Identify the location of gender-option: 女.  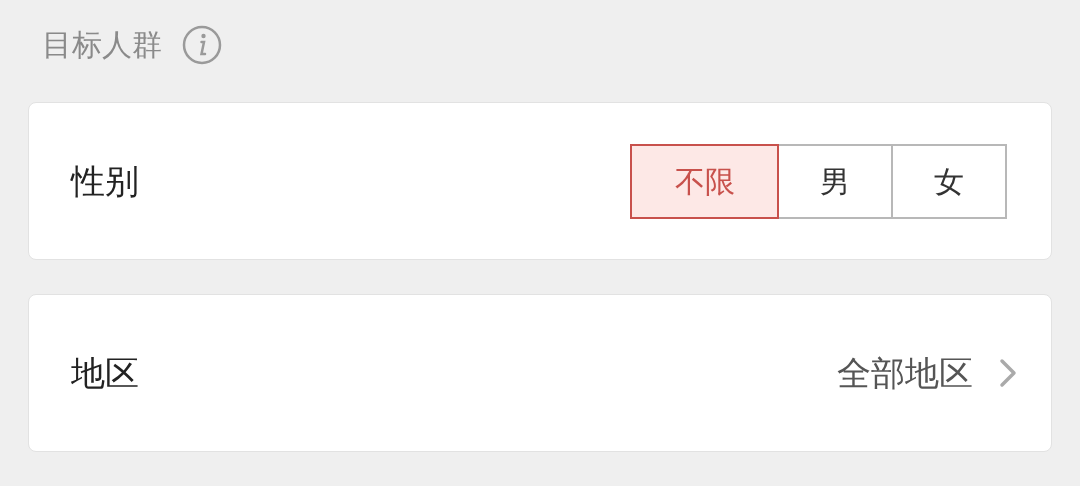
(949, 181).